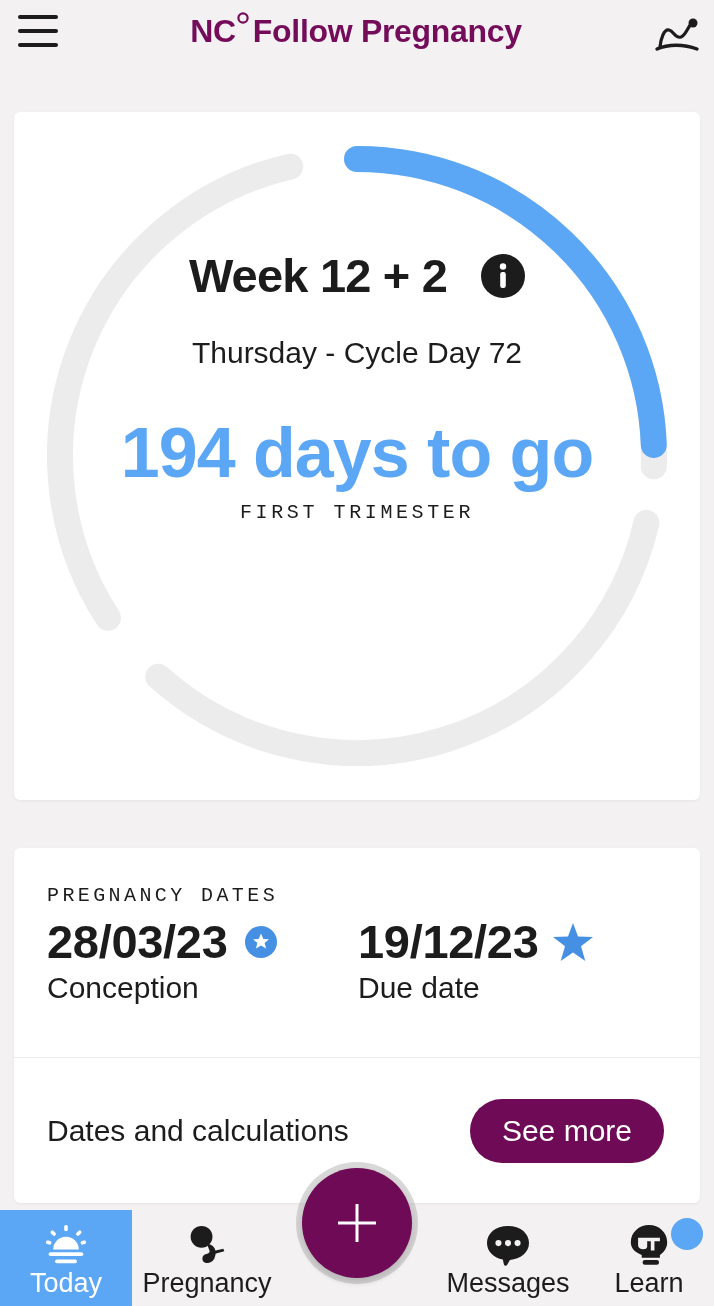 This screenshot has width=714, height=1306. I want to click on date-value: 28/03/23, so click(137, 942).